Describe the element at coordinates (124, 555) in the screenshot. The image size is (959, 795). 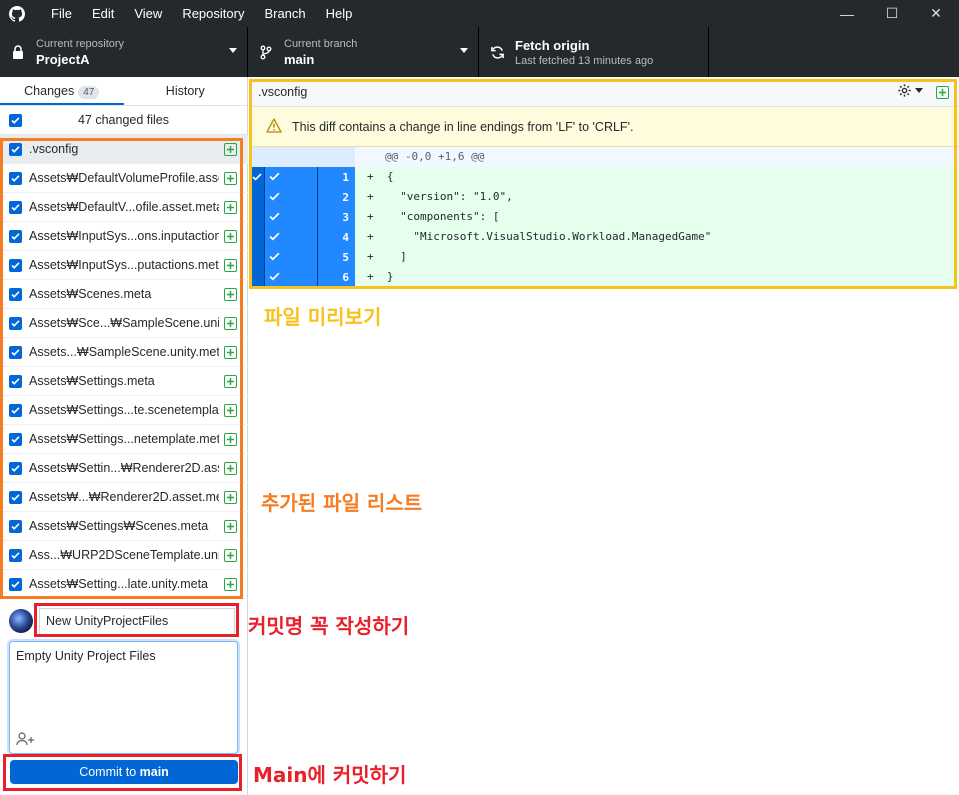
I see `file-row: Ass...₩URP2DSceneTemplate.unity` at that location.